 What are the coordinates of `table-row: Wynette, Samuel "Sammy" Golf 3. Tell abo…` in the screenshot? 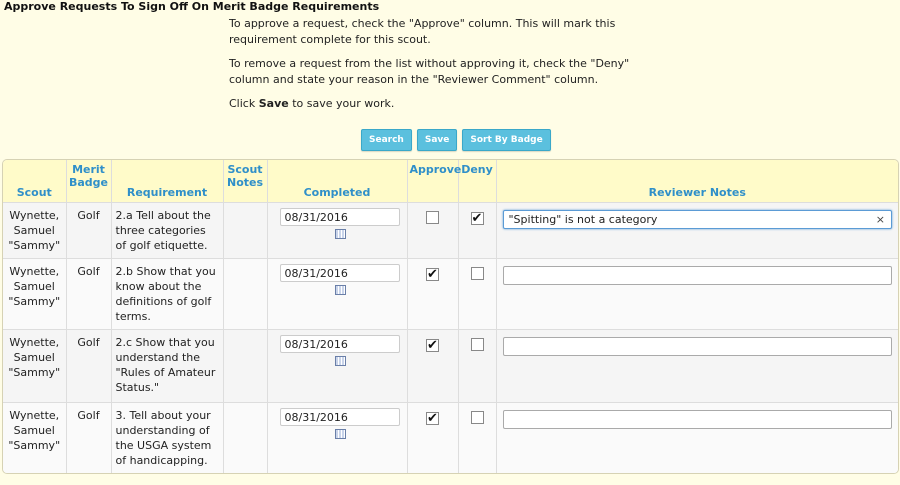 It's located at (450, 437).